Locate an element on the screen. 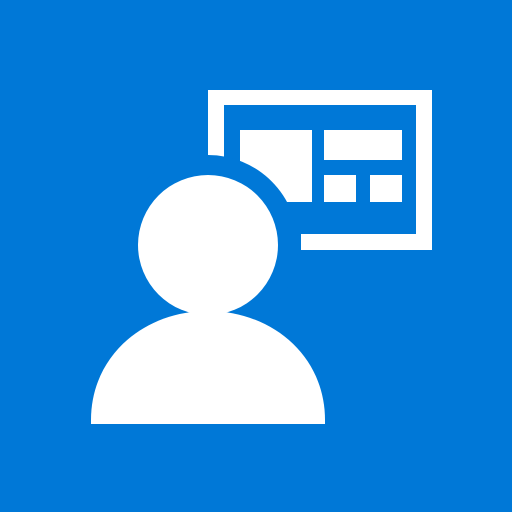 The height and width of the screenshot is (512, 512). person-body is located at coordinates (208, 367).